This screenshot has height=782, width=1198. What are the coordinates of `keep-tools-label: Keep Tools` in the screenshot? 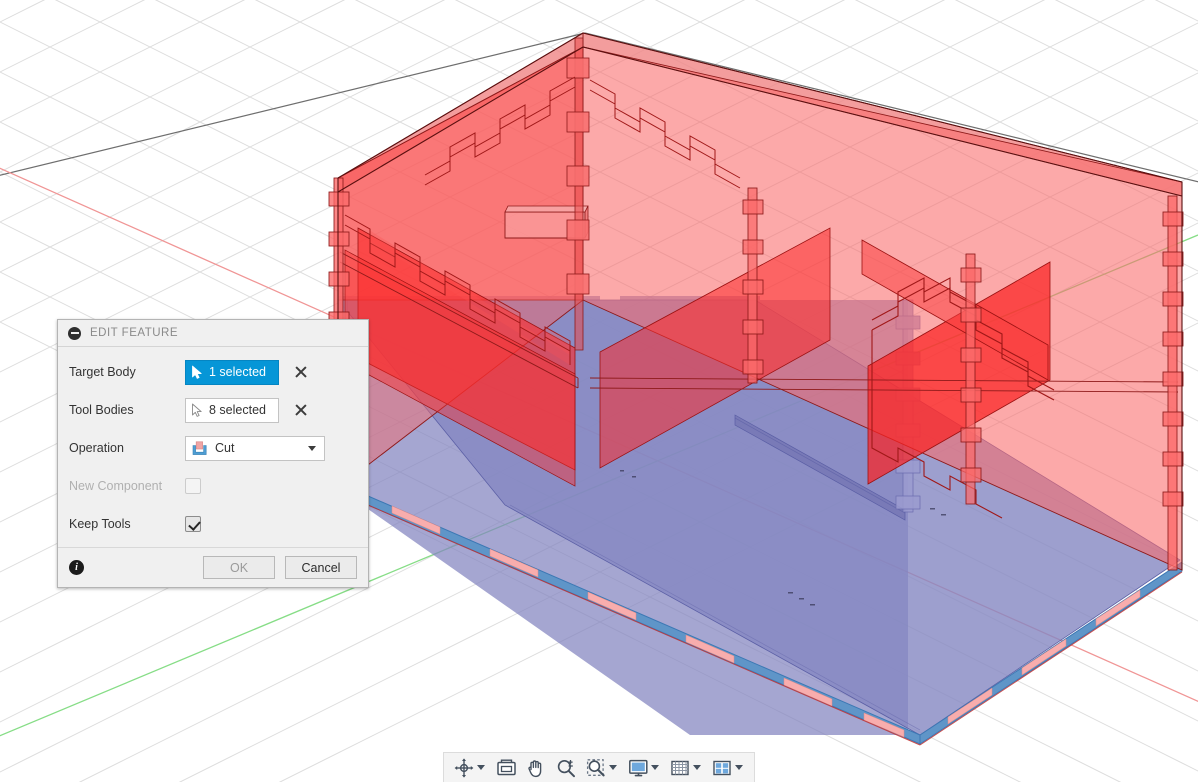 It's located at (100, 524).